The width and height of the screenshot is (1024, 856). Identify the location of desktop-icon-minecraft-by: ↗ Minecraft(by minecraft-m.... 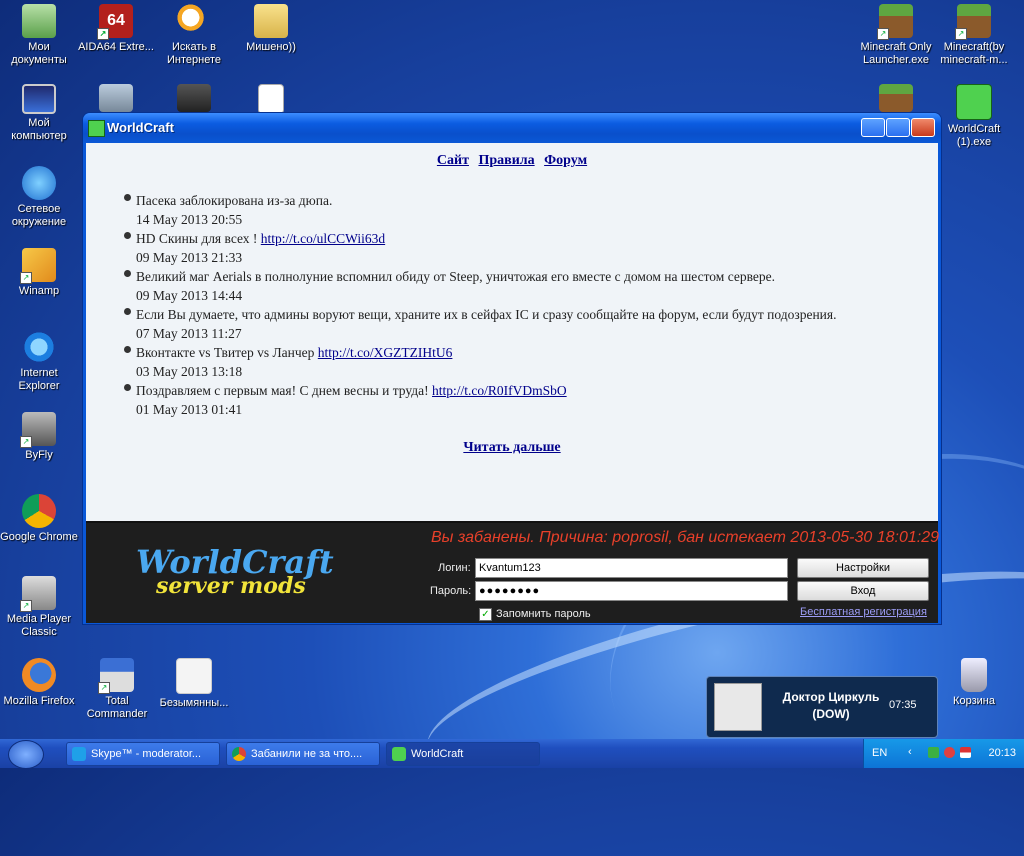
(974, 35).